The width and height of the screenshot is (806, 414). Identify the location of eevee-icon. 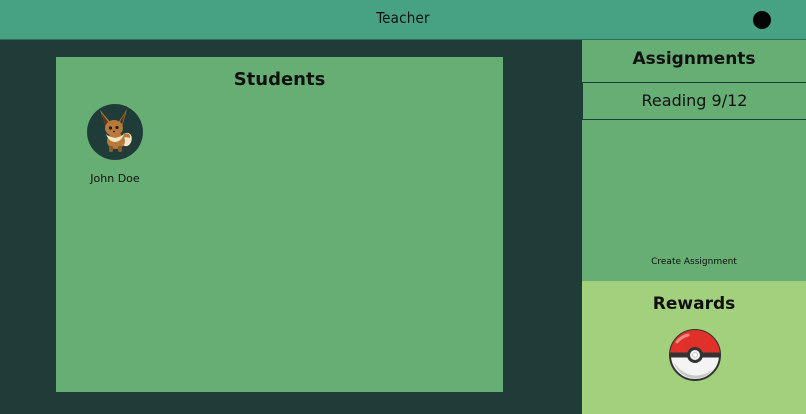
(116, 130).